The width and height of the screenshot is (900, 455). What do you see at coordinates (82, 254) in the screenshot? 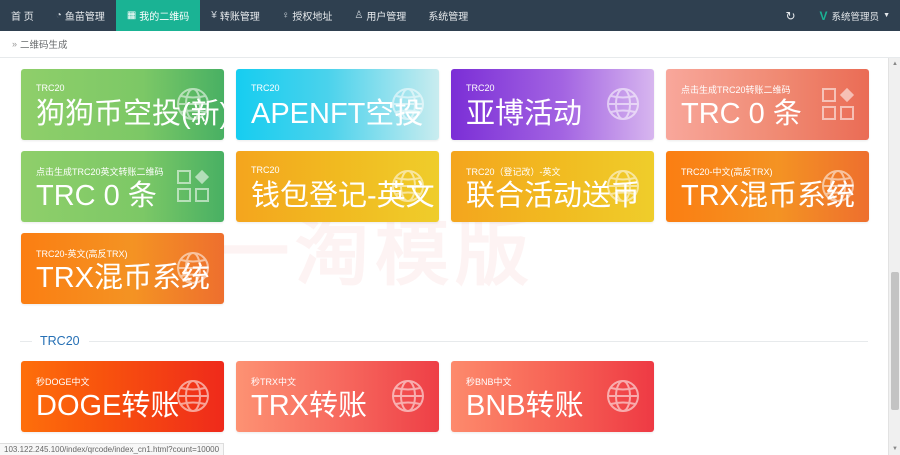
I see `card-subtitle: TRC20-英文(高反TRX)` at bounding box center [82, 254].